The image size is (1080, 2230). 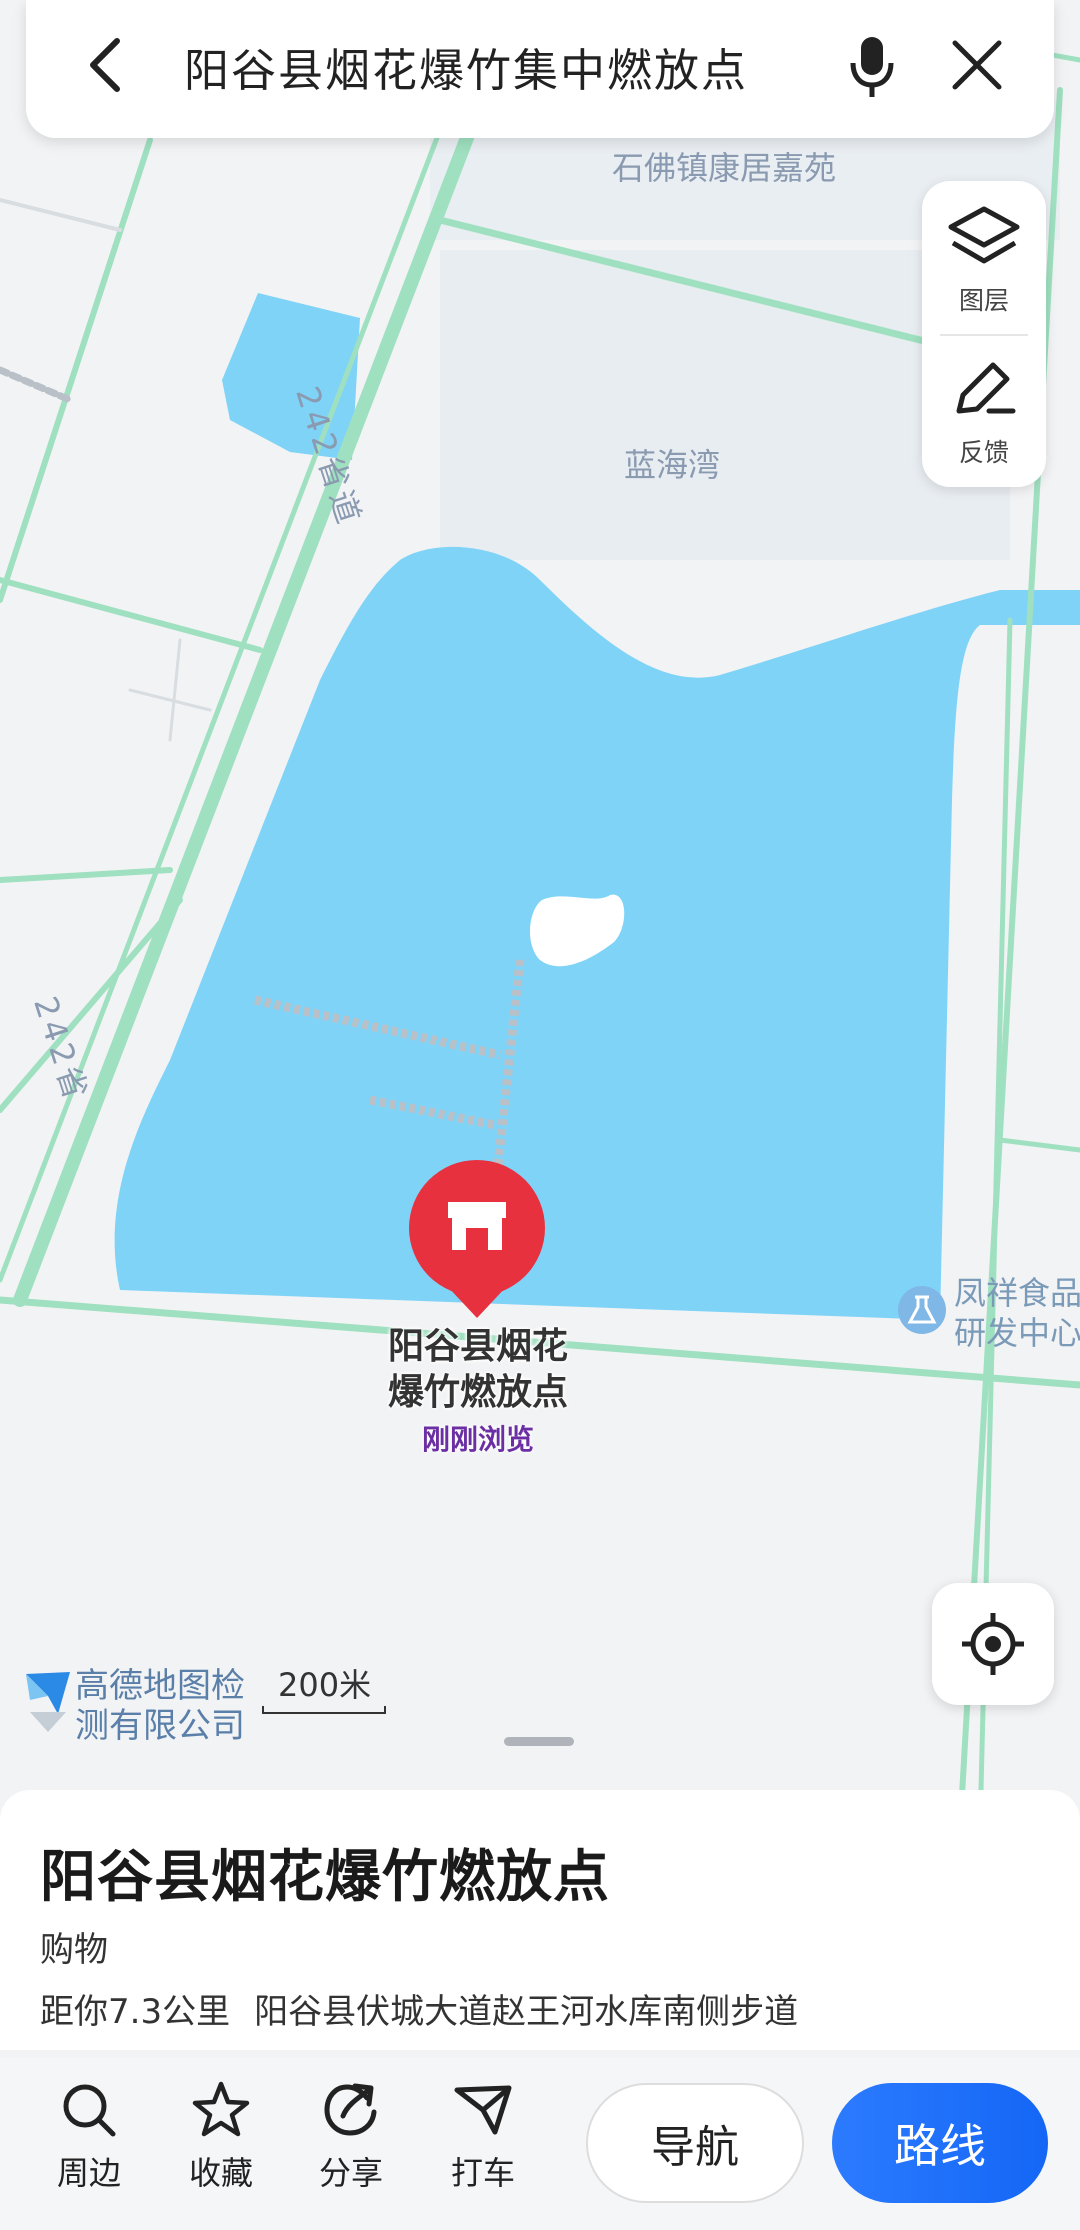 What do you see at coordinates (483, 2110) in the screenshot?
I see `taxi-icon` at bounding box center [483, 2110].